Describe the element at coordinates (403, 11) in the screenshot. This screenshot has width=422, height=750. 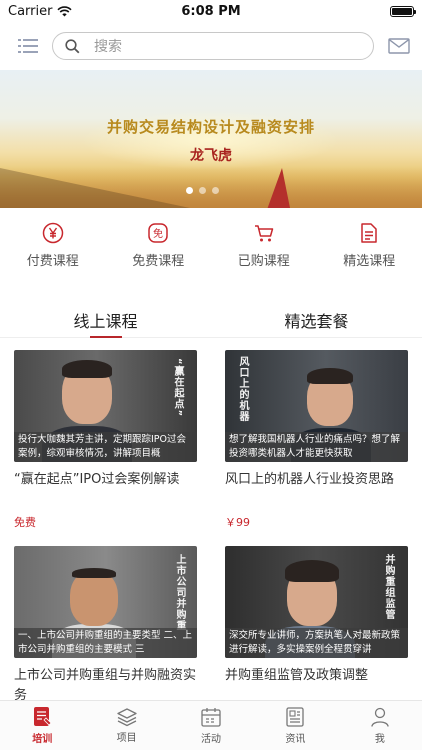
I see `battery-icon` at that location.